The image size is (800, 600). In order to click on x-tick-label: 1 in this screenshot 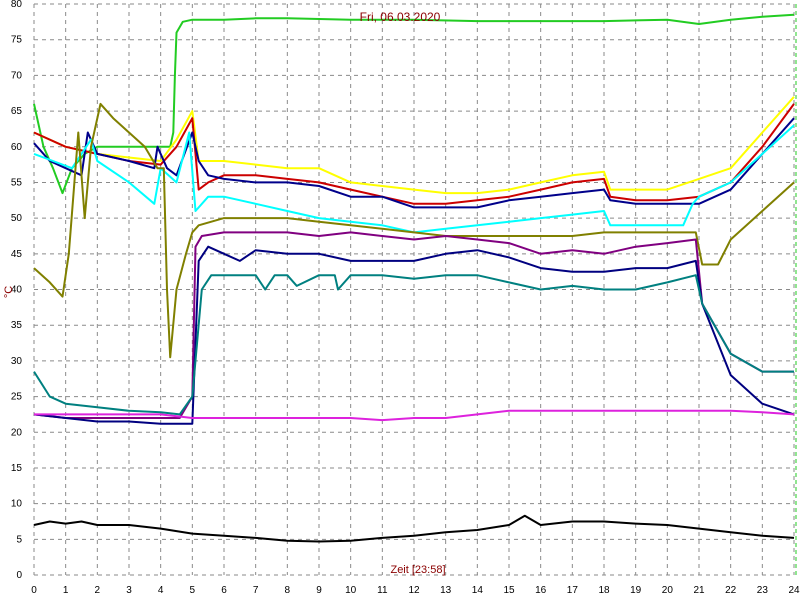, I will do `click(66, 590)`.